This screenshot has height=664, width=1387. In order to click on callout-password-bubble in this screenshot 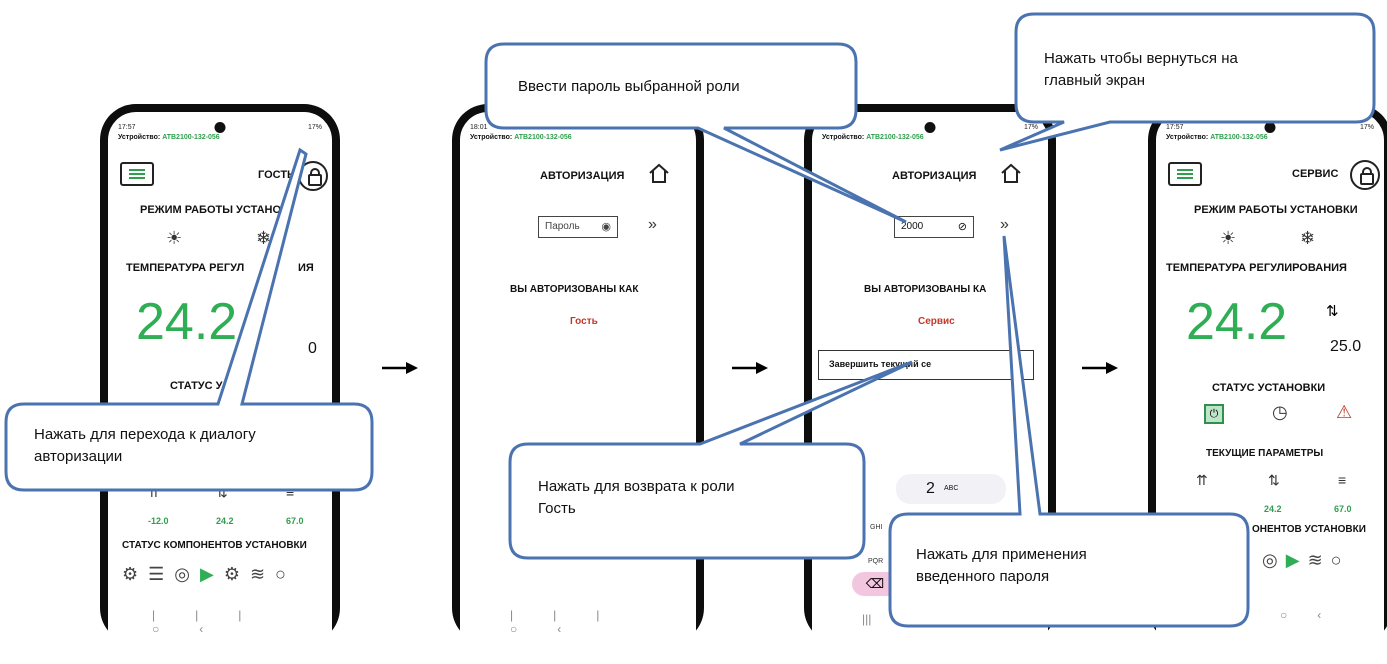, I will do `click(695, 133)`.